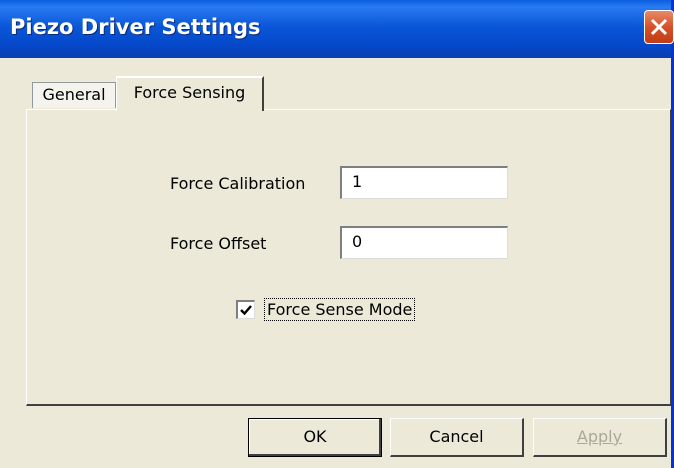 The width and height of the screenshot is (674, 468). I want to click on title-bar: Piezo Driver Settings, so click(337, 29).